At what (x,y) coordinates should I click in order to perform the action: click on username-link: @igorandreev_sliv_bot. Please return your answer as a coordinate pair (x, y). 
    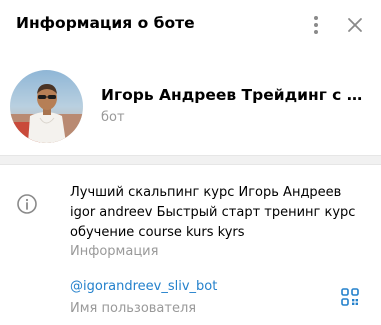
    Looking at the image, I should click on (143, 286).